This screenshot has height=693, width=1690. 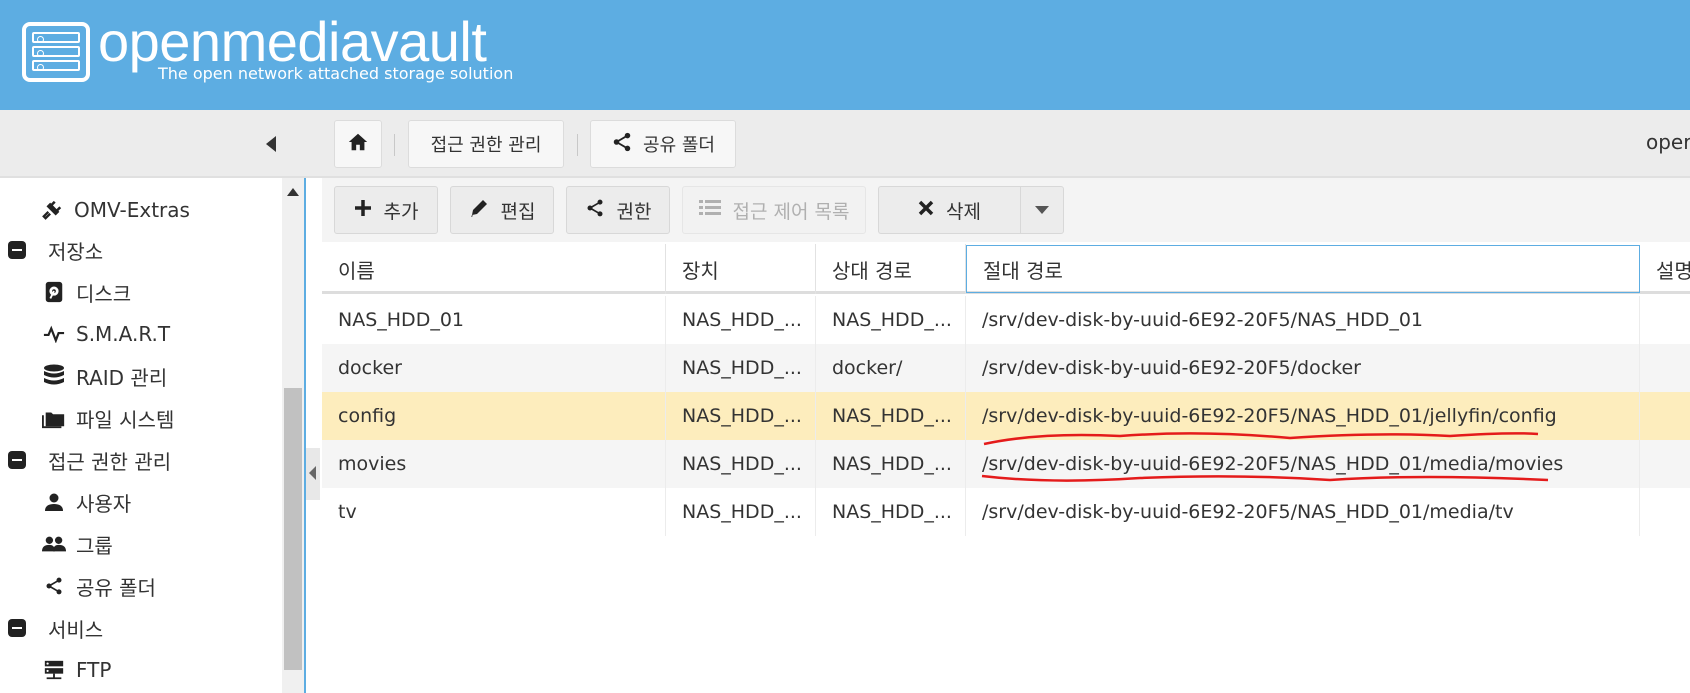 What do you see at coordinates (1668, 142) in the screenshot?
I see `user-menu: oper` at bounding box center [1668, 142].